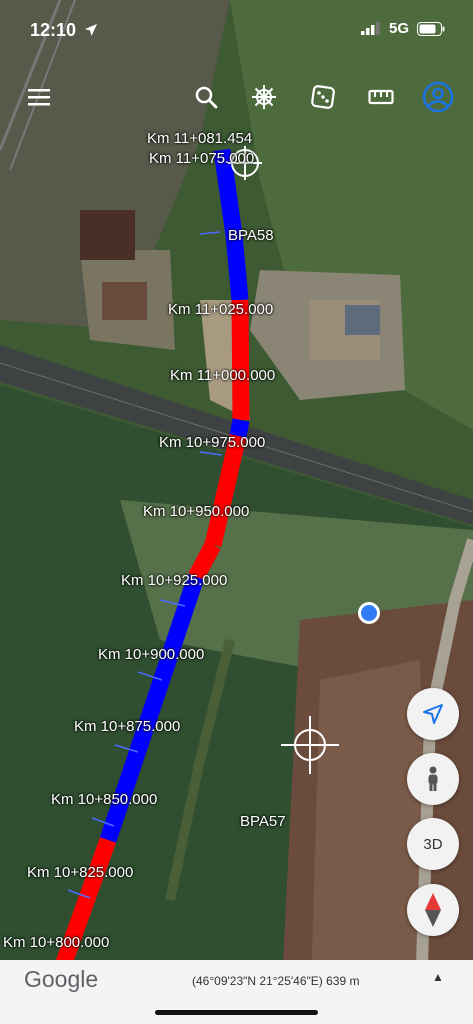 The image size is (473, 1024). I want to click on search-button, so click(206, 97).